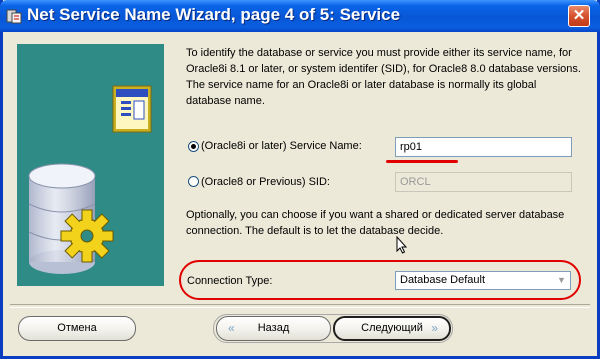  I want to click on sid-input, so click(483, 182).